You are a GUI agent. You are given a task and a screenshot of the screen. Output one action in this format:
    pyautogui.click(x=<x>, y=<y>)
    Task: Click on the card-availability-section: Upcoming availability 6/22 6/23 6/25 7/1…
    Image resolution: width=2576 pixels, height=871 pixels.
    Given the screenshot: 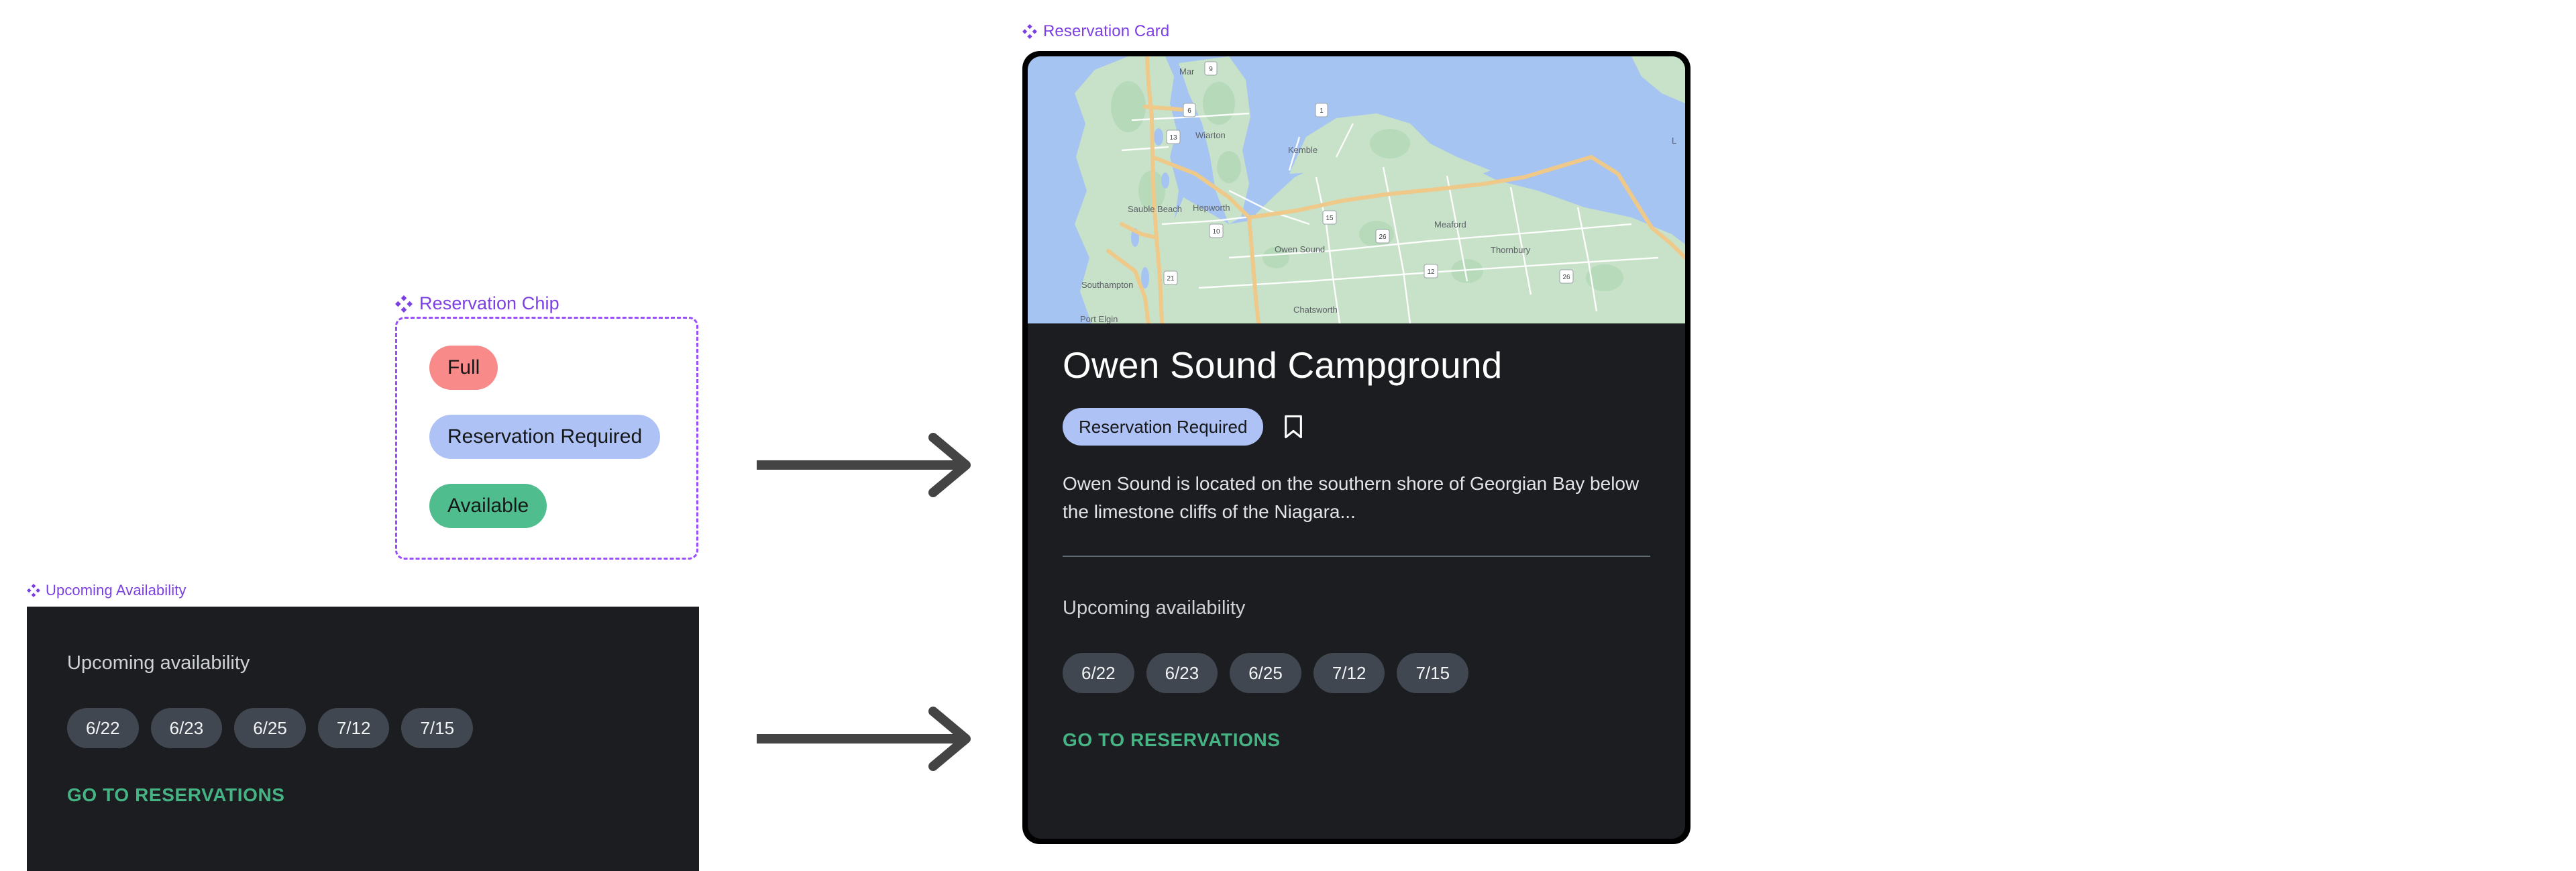 What is the action you would take?
    pyautogui.click(x=1356, y=653)
    